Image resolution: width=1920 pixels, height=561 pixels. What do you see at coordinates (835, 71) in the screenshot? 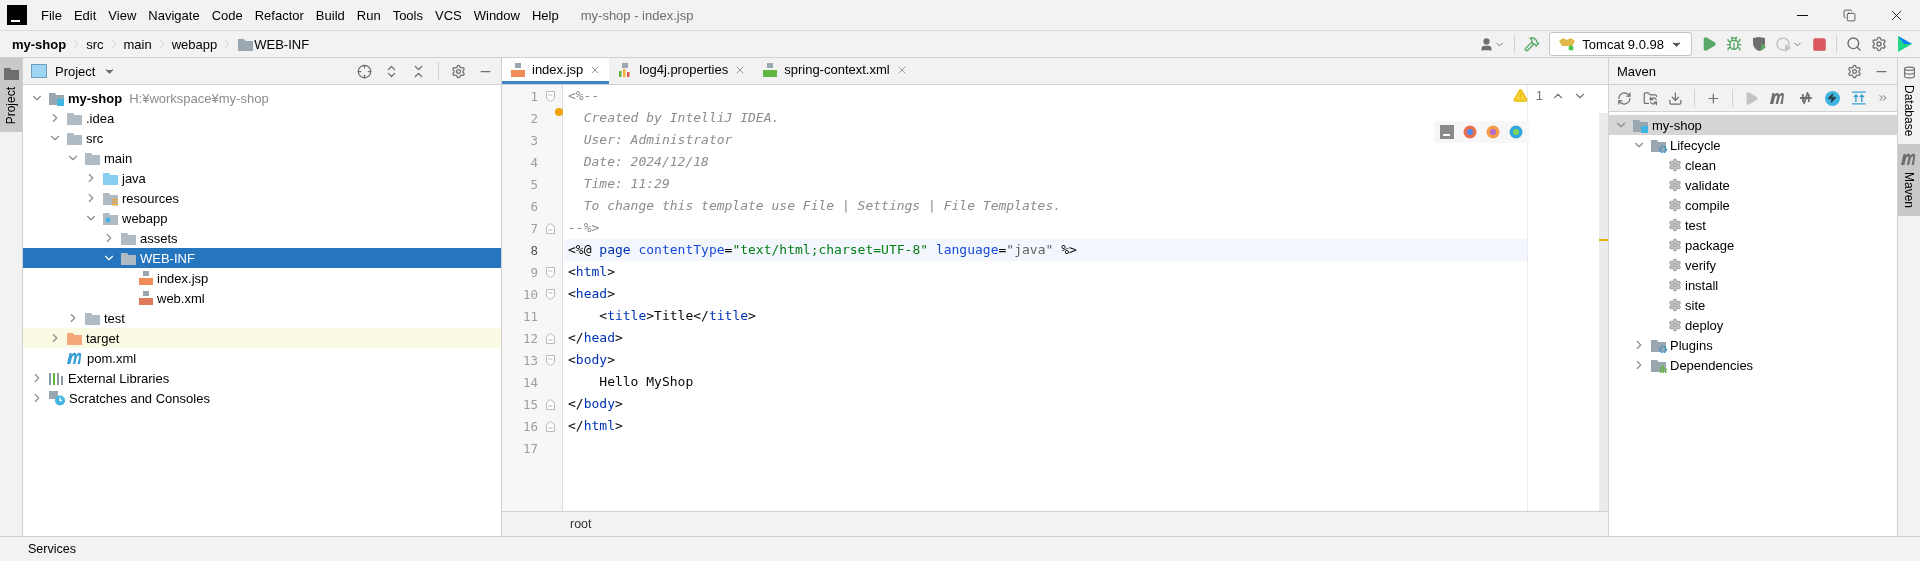
I see `editor-tab: spring-context.xml` at bounding box center [835, 71].